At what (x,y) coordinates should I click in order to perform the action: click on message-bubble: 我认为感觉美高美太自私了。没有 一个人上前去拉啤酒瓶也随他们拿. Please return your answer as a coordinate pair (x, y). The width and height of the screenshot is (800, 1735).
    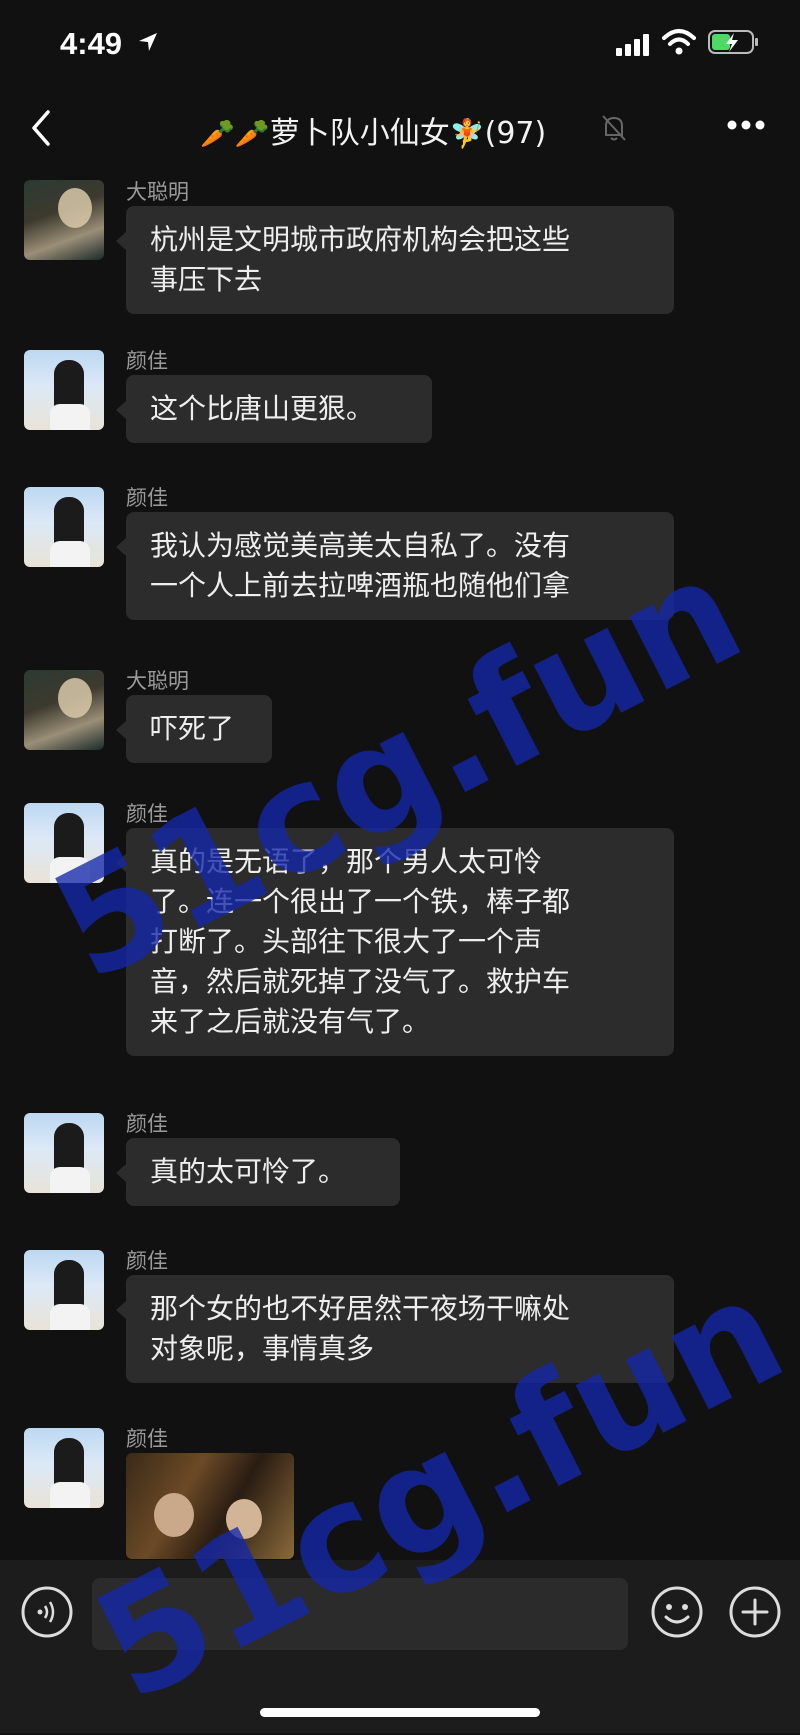
    Looking at the image, I should click on (395, 566).